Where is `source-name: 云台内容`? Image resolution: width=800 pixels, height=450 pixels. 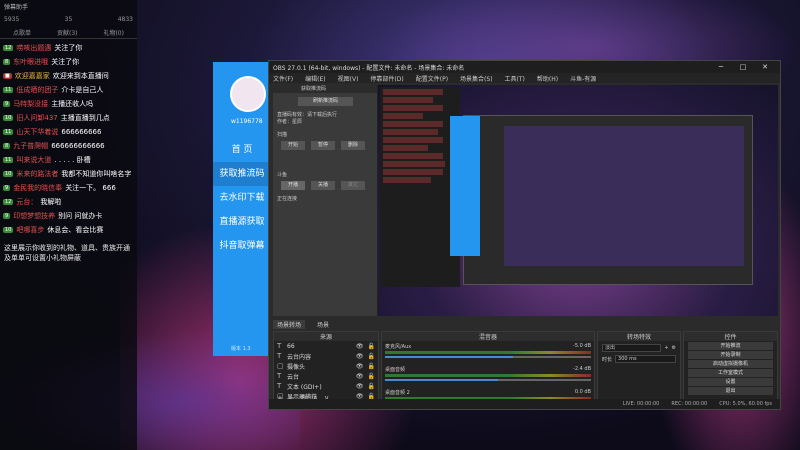 source-name: 云台内容 is located at coordinates (299, 357).